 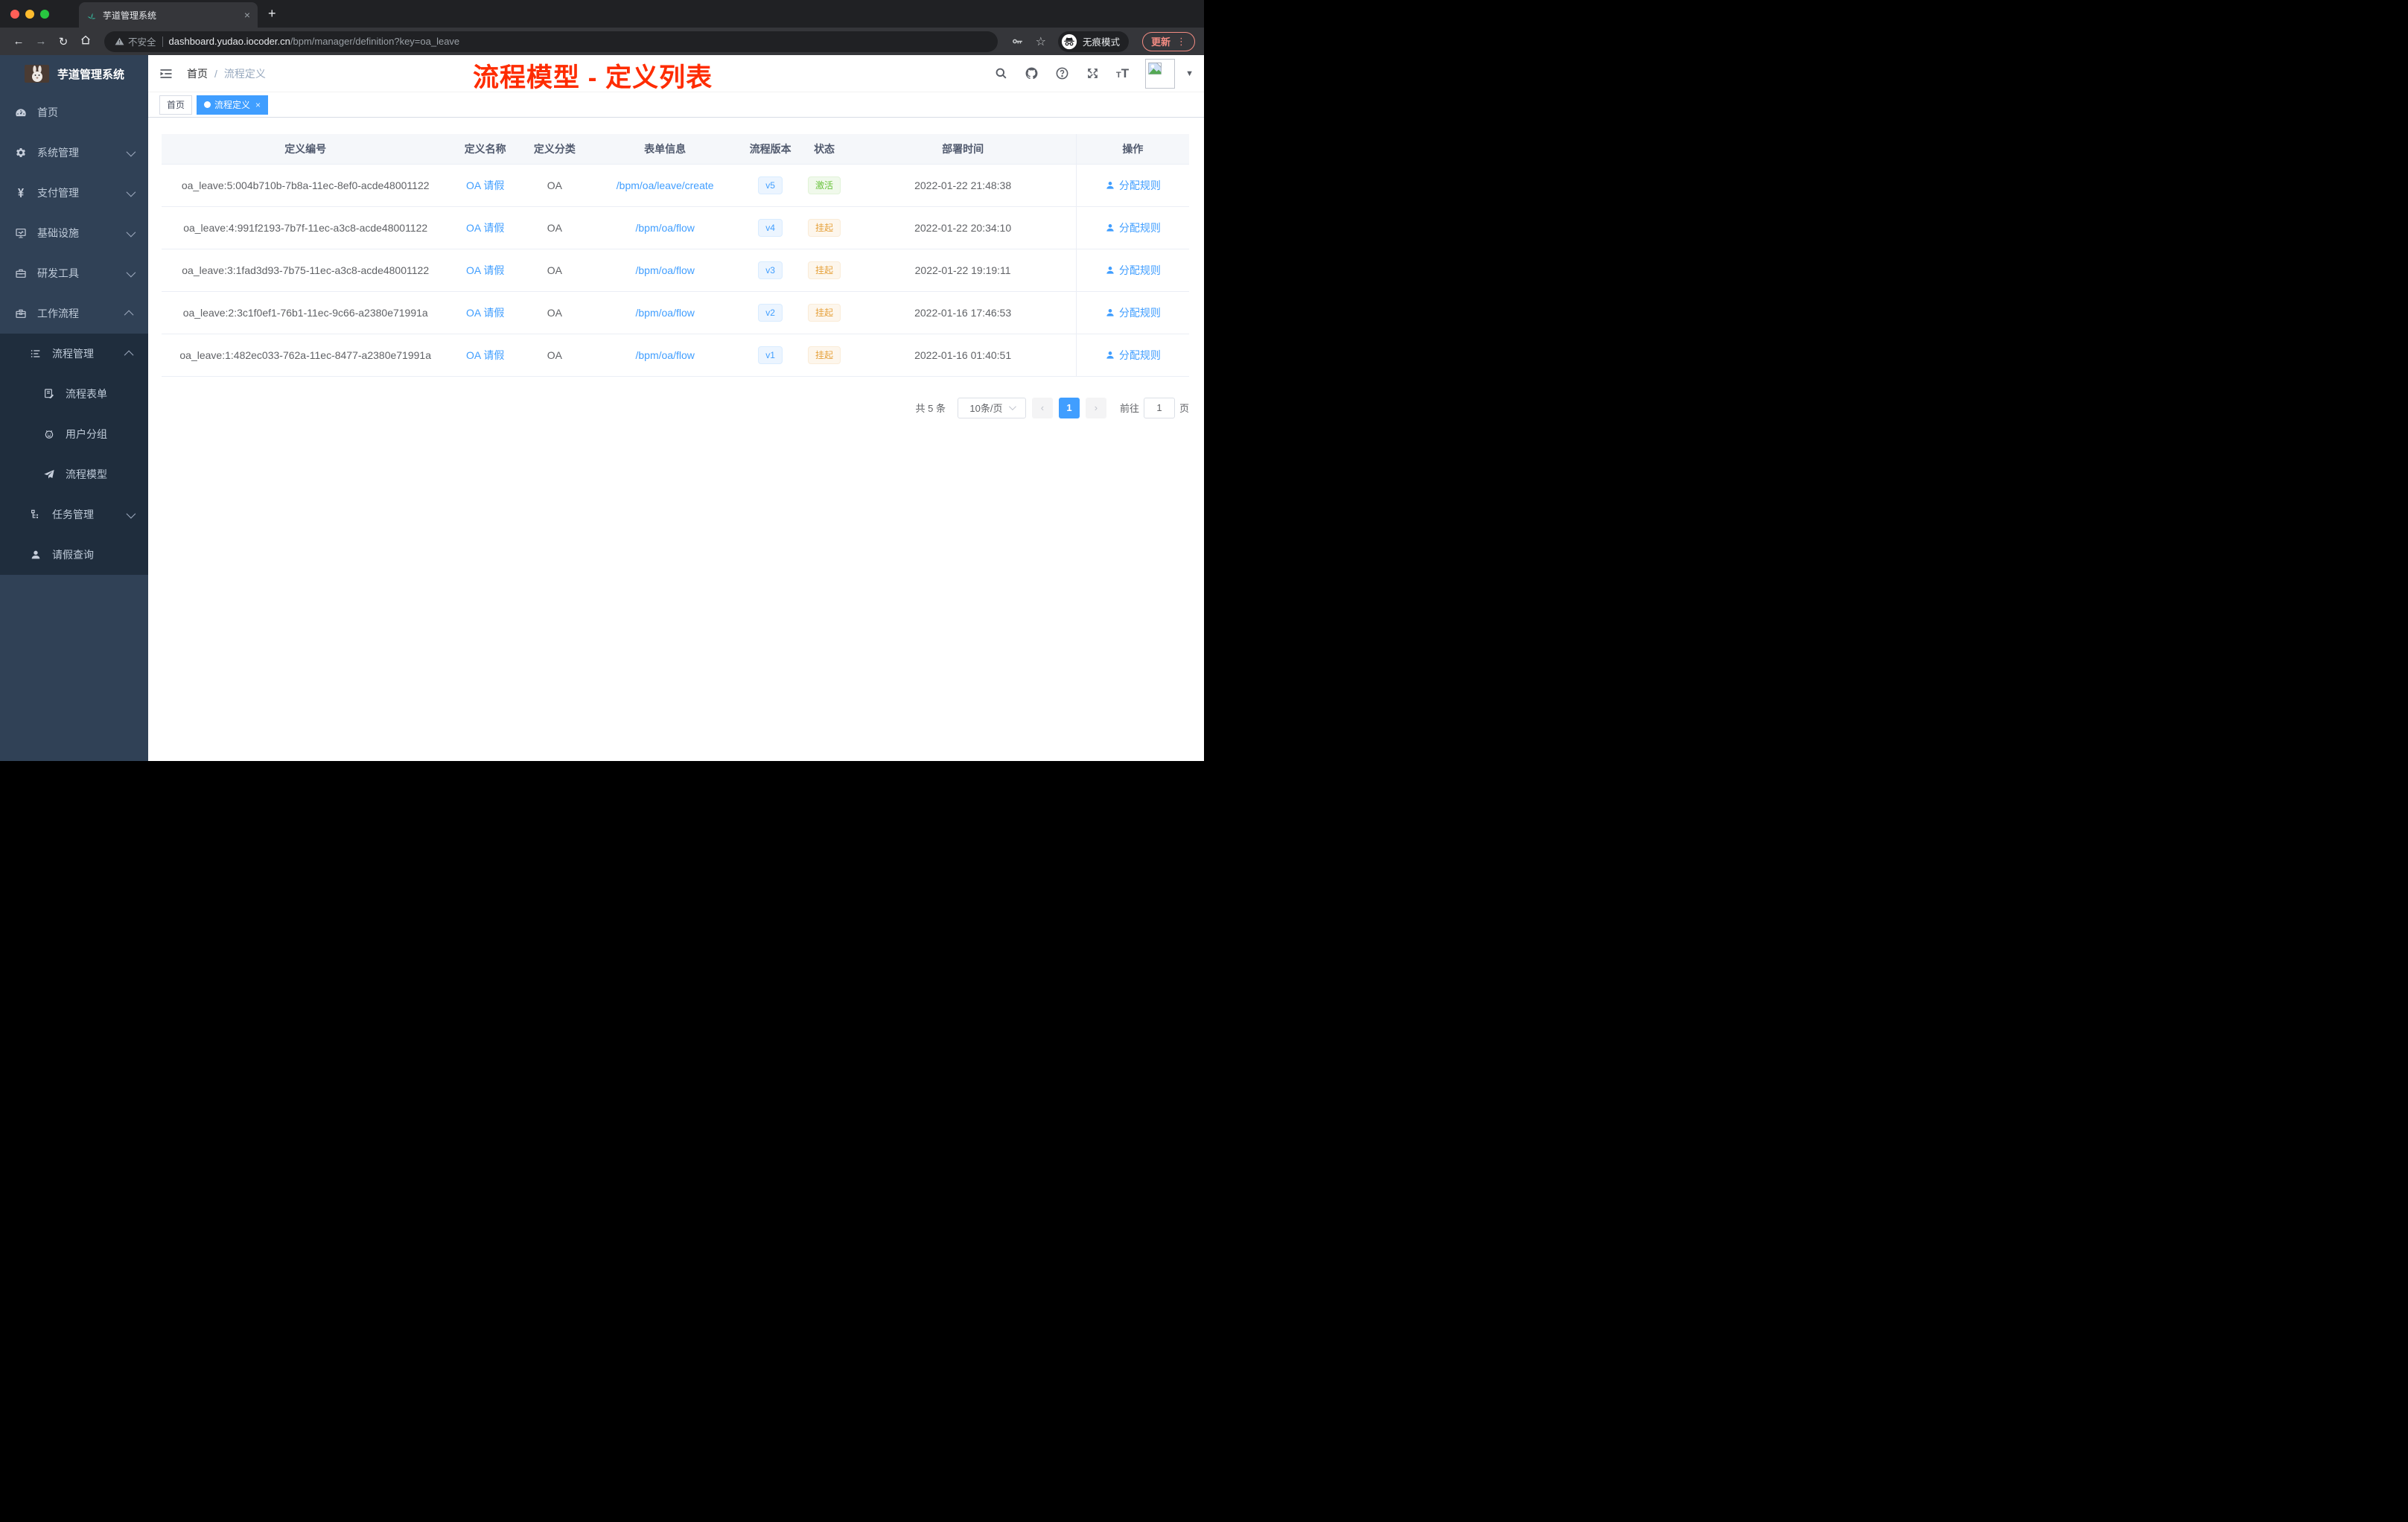 What do you see at coordinates (63, 41) in the screenshot?
I see `reload-icon: ↻` at bounding box center [63, 41].